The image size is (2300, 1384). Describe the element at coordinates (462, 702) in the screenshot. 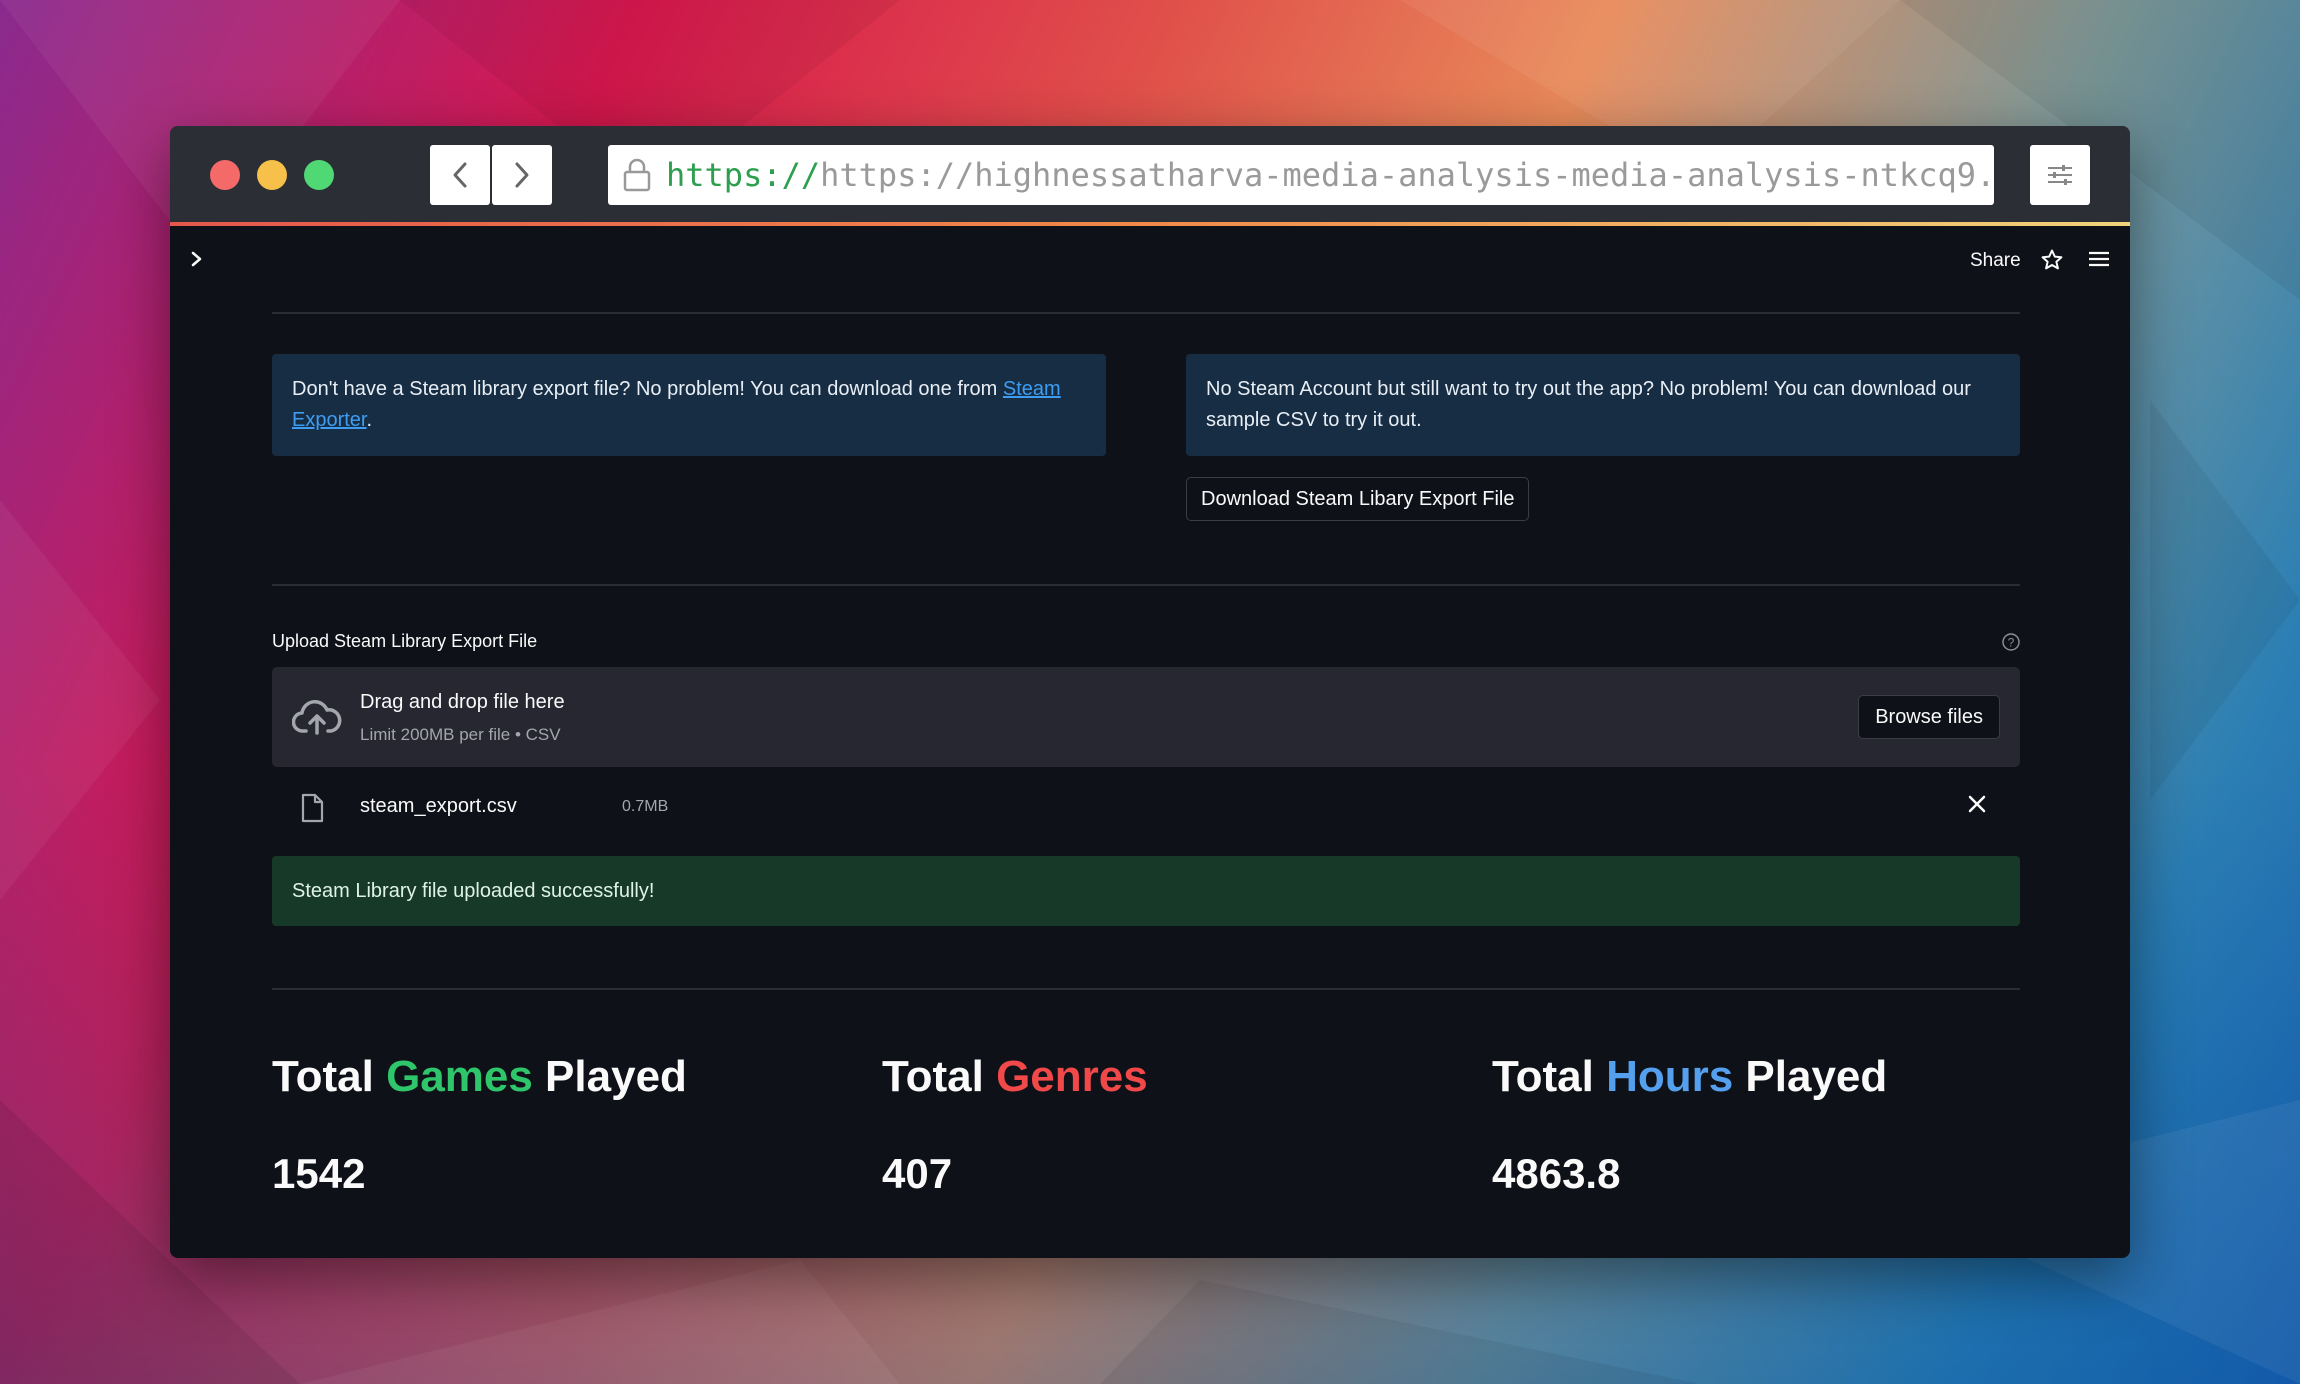

I see `dropzone-title: Drag and drop file here` at that location.